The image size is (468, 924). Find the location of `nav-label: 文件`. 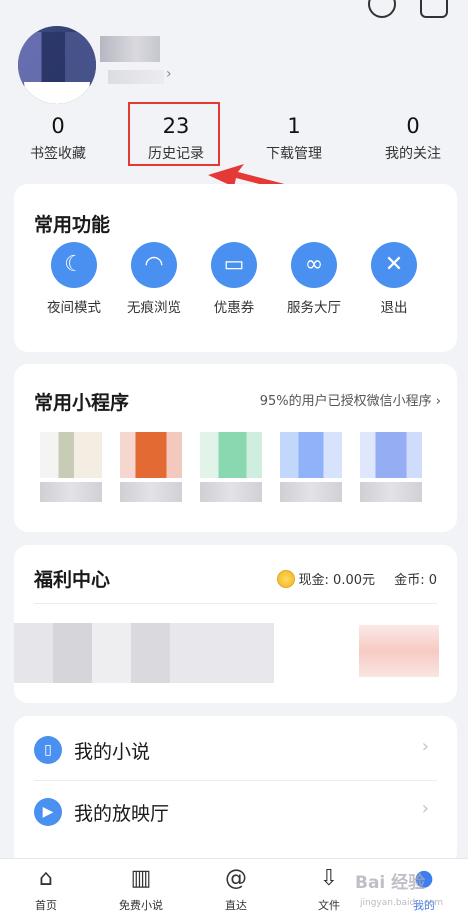

nav-label: 文件 is located at coordinates (329, 905).